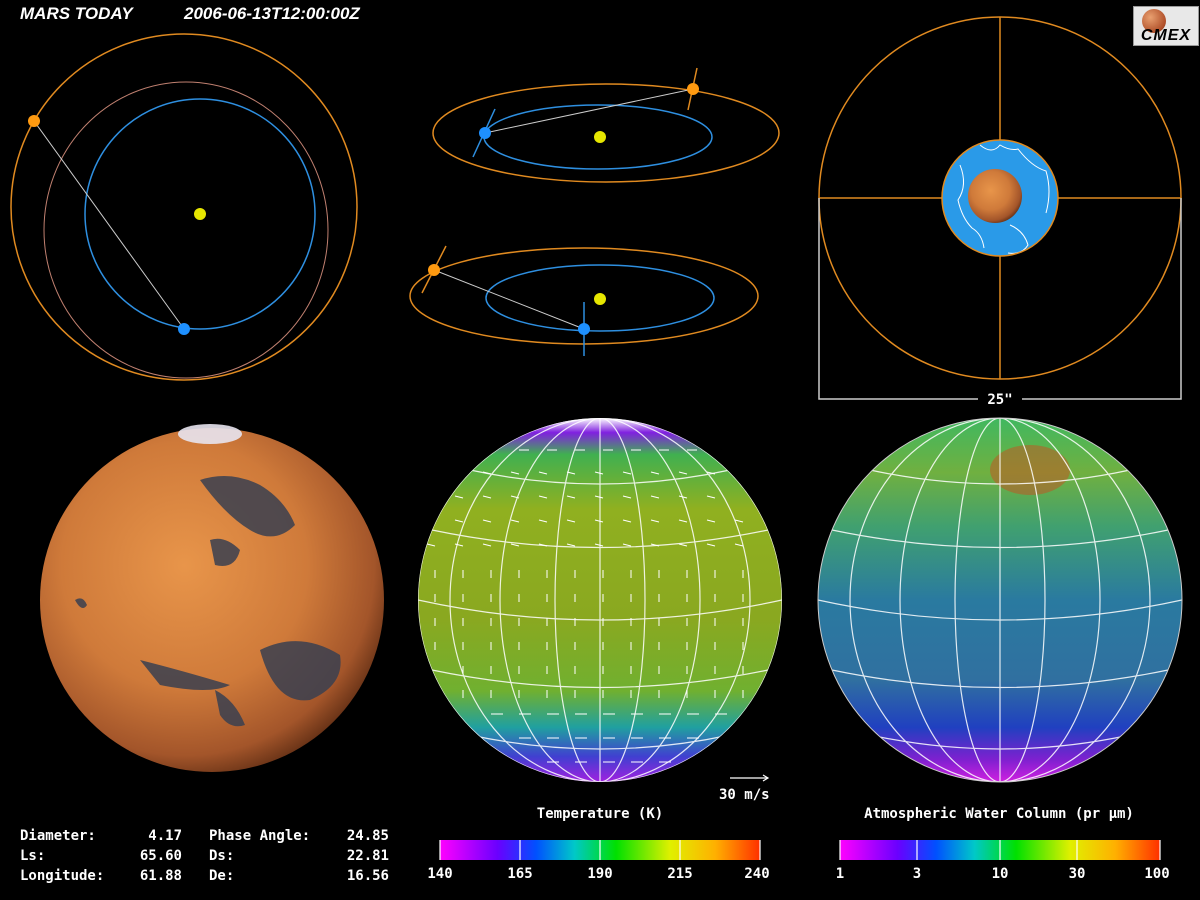 Image resolution: width=1200 pixels, height=900 pixels. Describe the element at coordinates (33, 856) in the screenshot. I see `ls-label: Ls:` at that location.